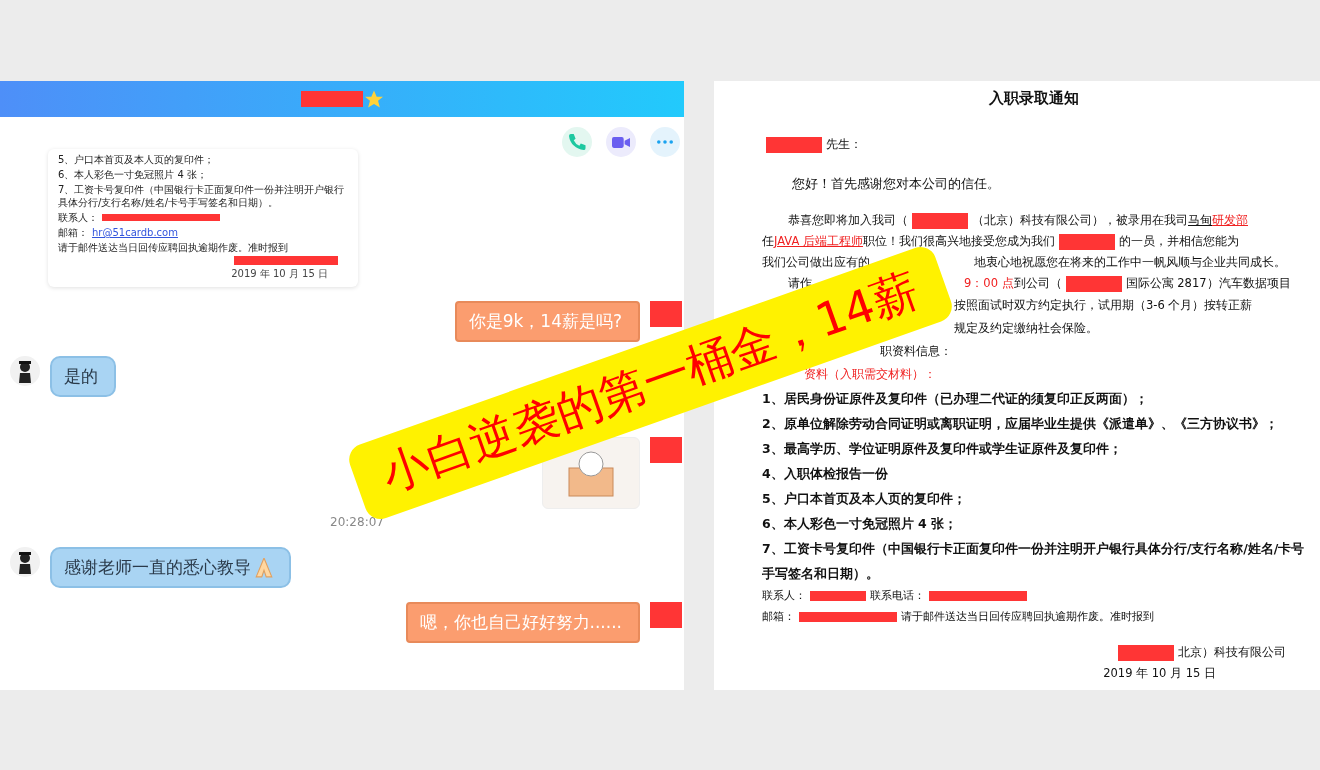 This screenshot has height=770, width=1320. I want to click on document-text: 您好！首先感谢您对本公司的信任。, so click(896, 184).